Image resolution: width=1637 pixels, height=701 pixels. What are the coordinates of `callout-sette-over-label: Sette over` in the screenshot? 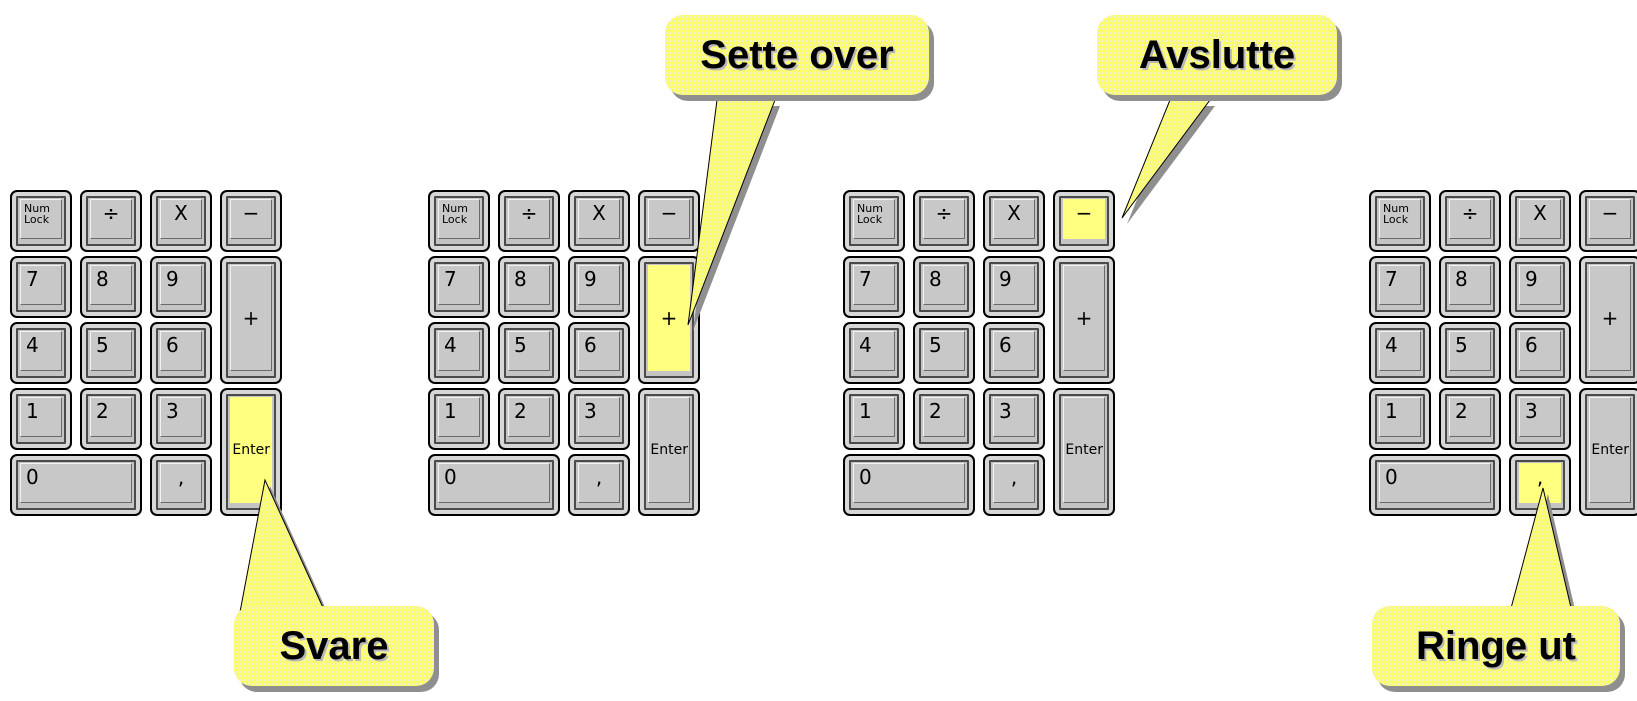 It's located at (797, 54).